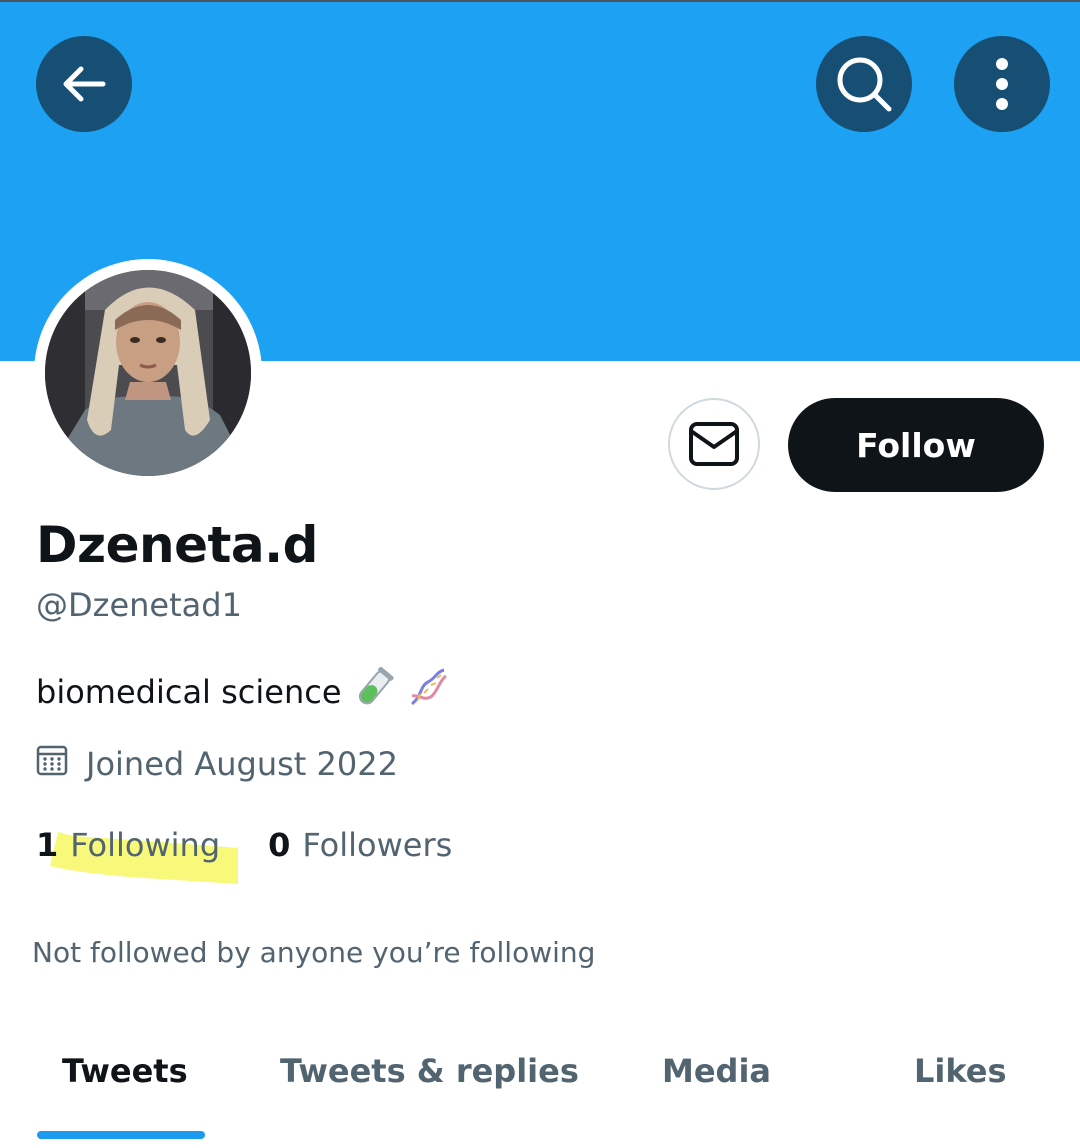 This screenshot has width=1080, height=1148. I want to click on avatar, so click(148, 373).